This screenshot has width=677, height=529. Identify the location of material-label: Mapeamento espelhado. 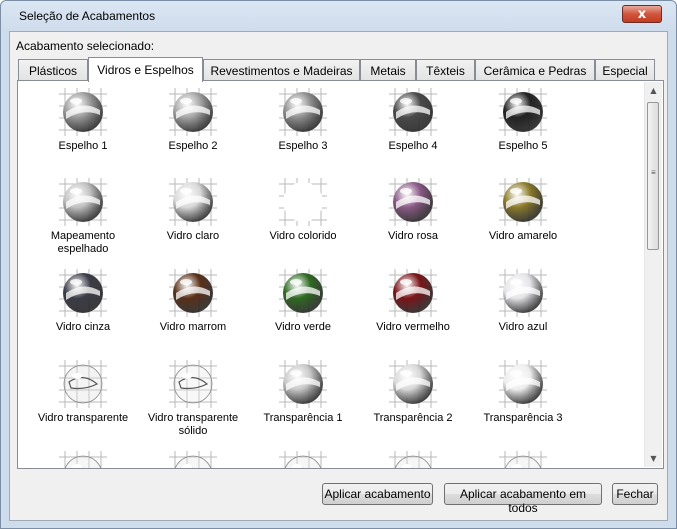
(83, 242).